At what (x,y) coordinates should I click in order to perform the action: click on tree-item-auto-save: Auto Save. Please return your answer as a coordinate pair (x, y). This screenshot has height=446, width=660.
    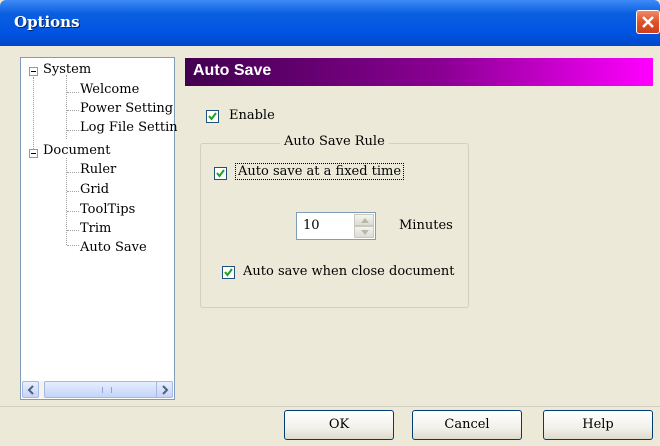
    Looking at the image, I should click on (113, 247).